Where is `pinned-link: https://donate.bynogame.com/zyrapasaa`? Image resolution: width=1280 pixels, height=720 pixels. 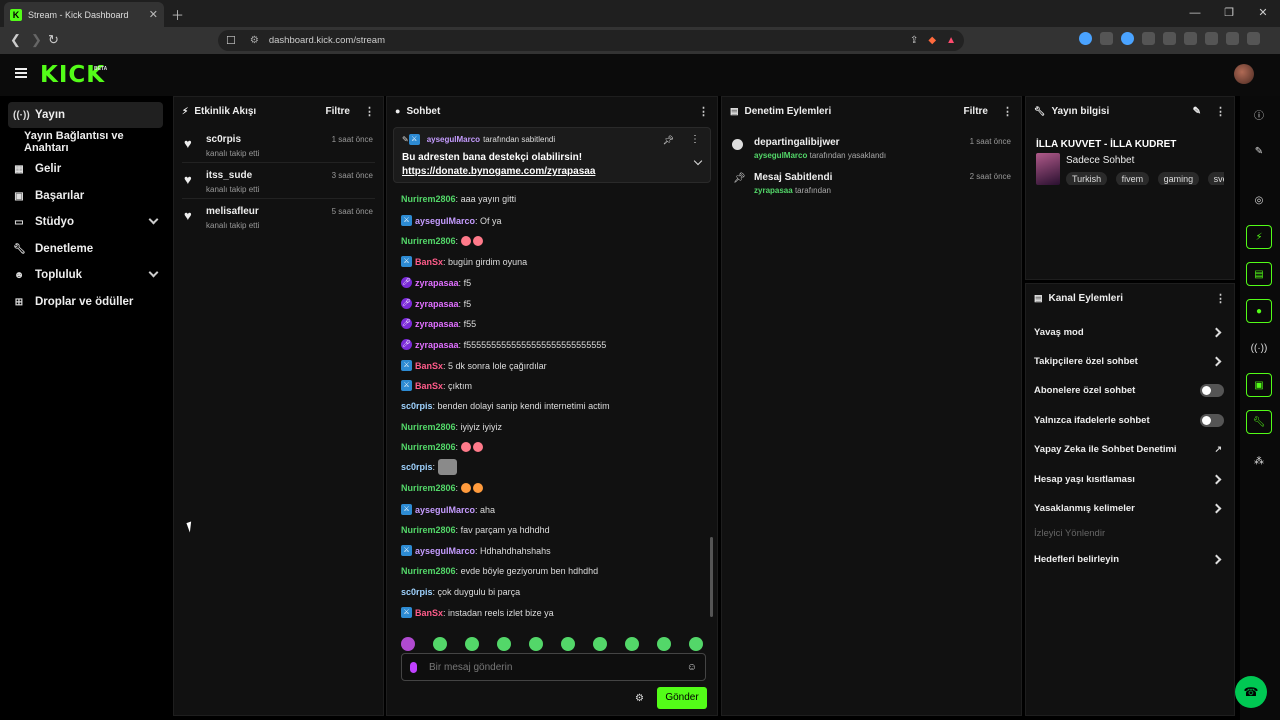
pinned-link: https://donate.bynogame.com/zyrapasaa is located at coordinates (498, 171).